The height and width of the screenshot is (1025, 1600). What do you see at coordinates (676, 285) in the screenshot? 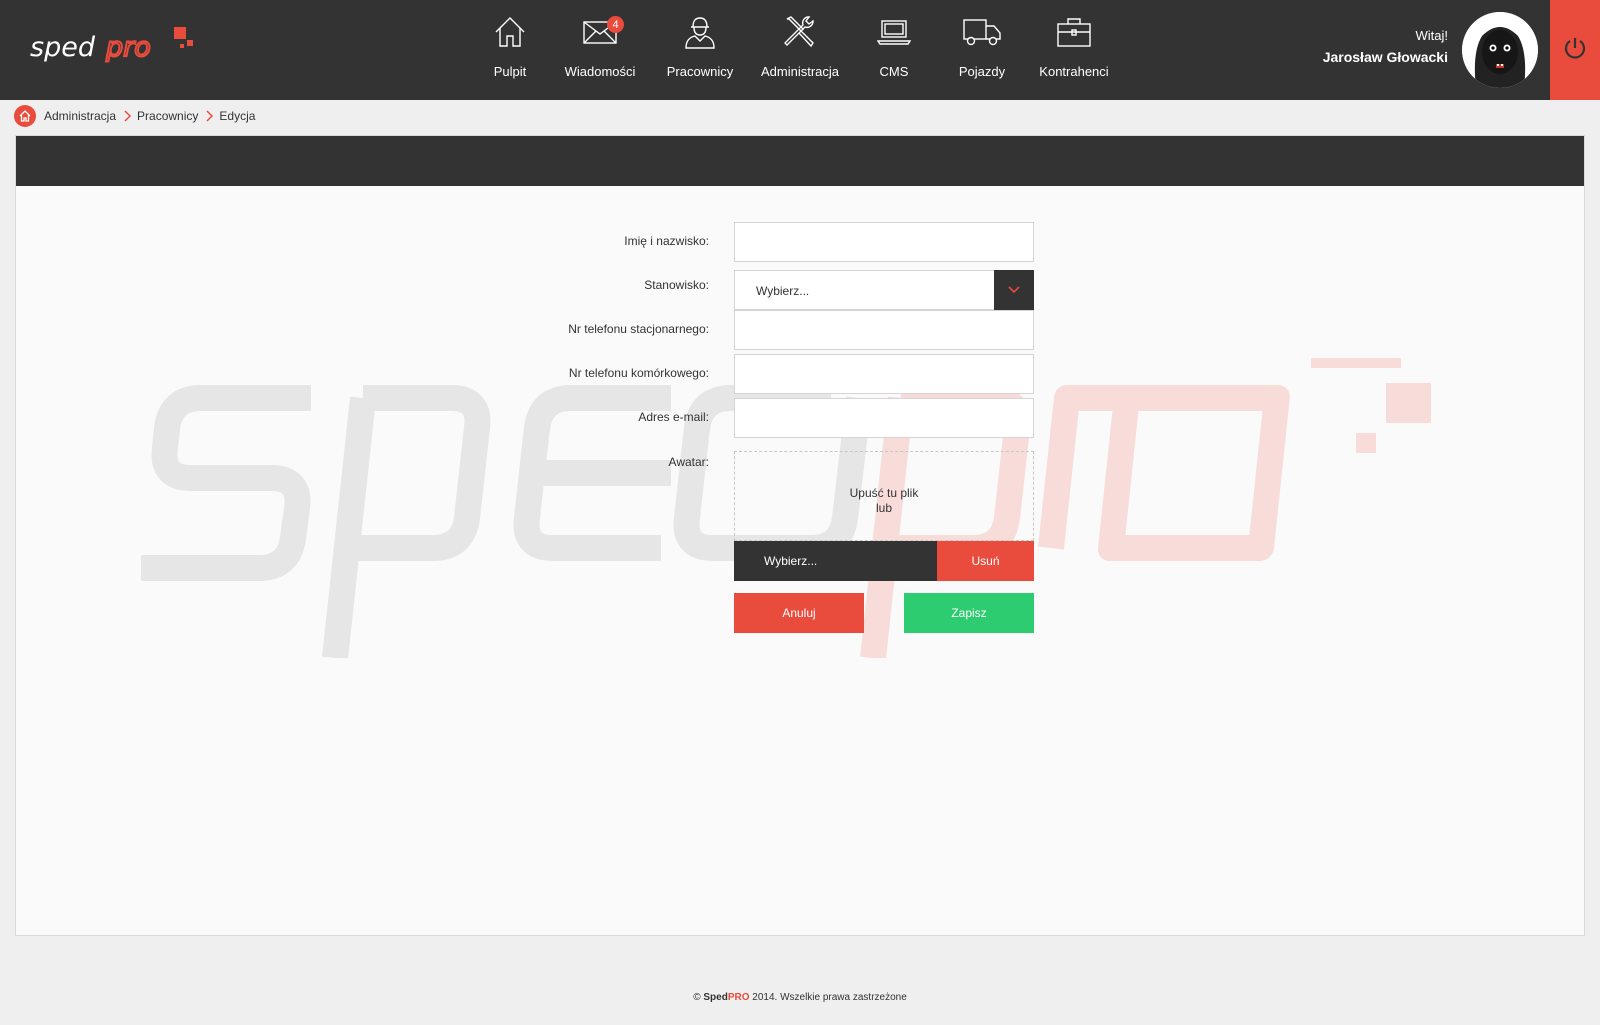
I see `position-label: Stanowisko:` at bounding box center [676, 285].